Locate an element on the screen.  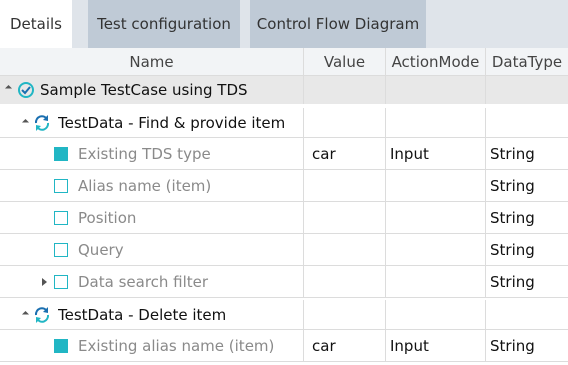
tab-test-configuration-label: Test configuration is located at coordinates (164, 24).